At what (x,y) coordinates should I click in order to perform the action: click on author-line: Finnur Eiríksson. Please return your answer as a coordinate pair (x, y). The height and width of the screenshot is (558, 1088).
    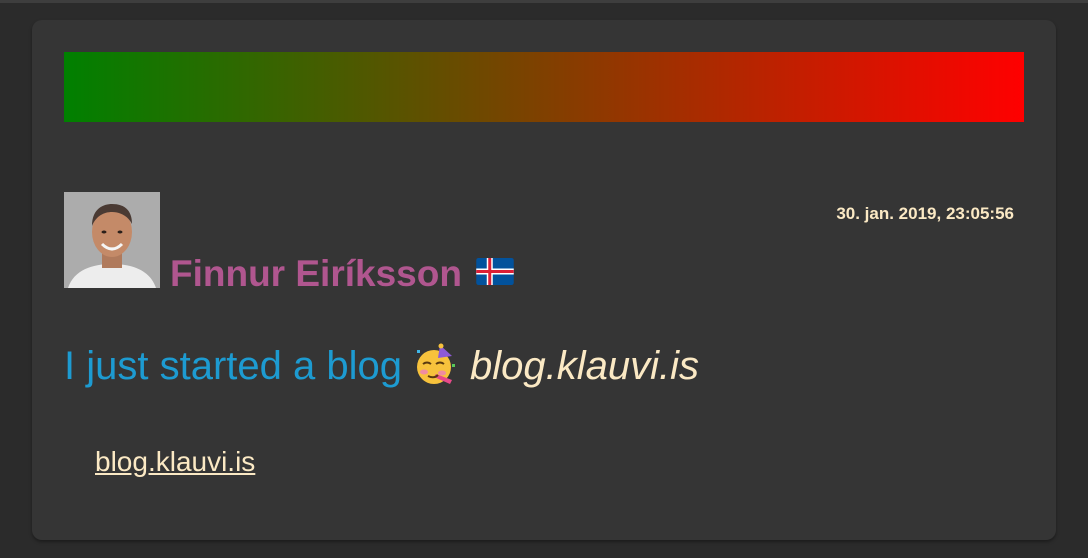
    Looking at the image, I should click on (342, 274).